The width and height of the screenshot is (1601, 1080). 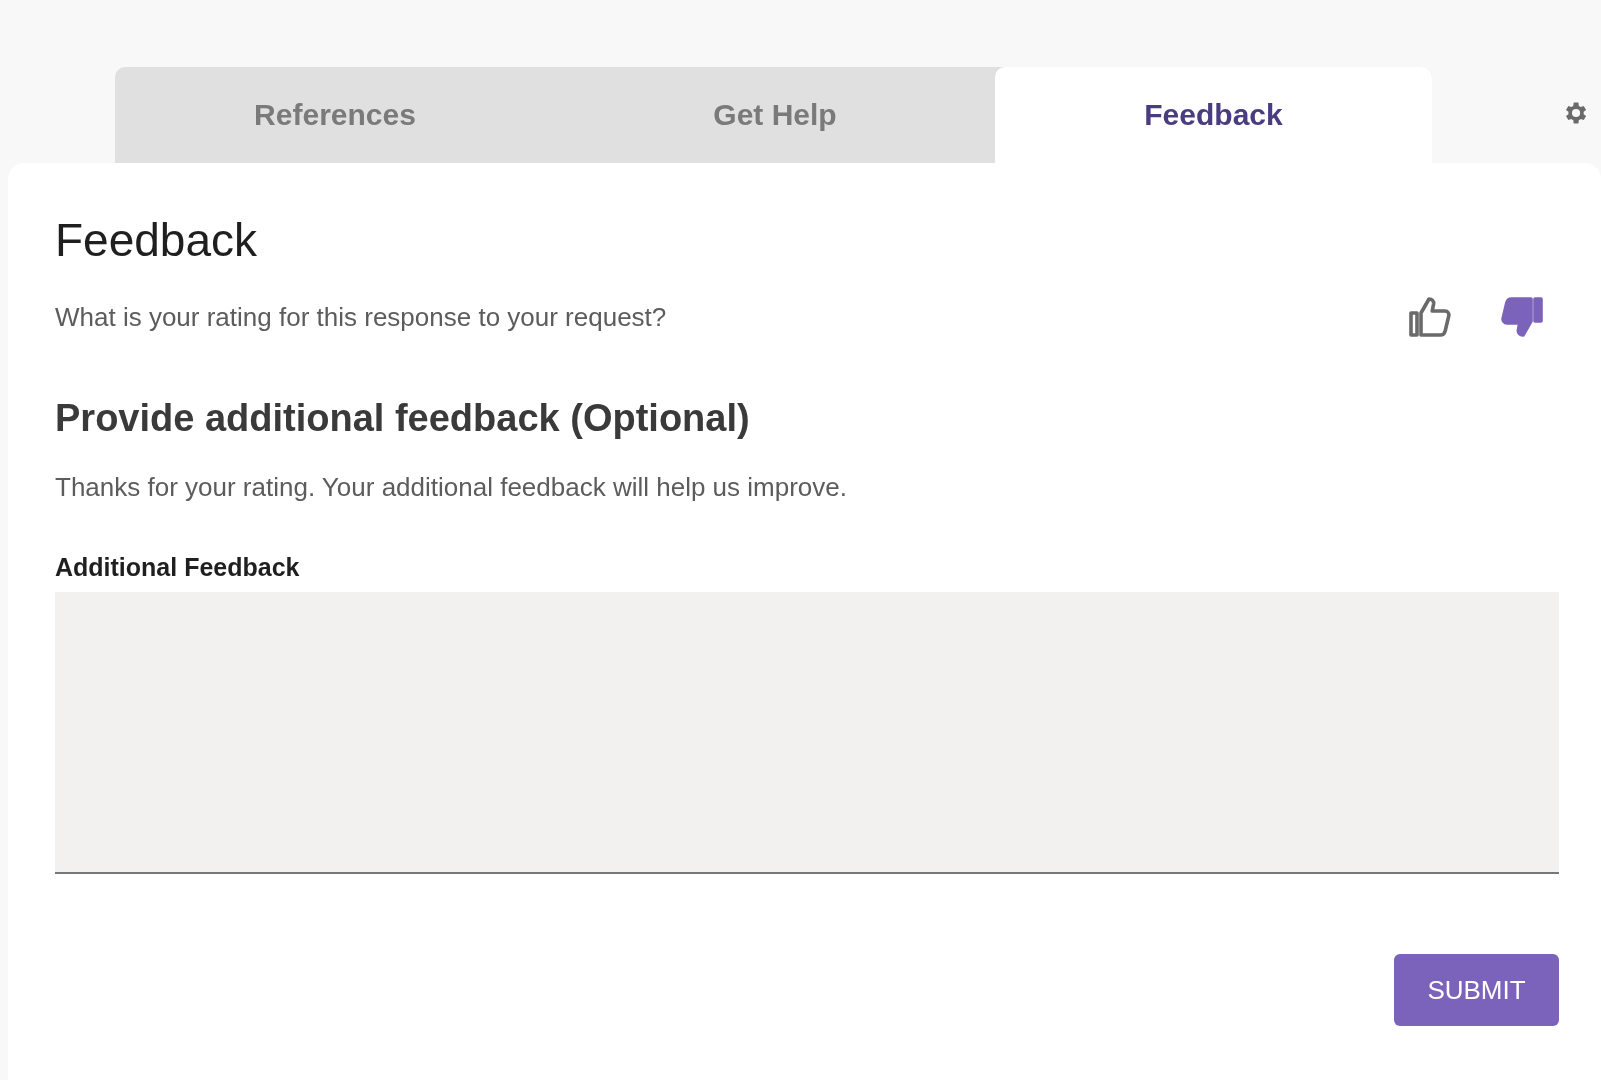 What do you see at coordinates (361, 317) in the screenshot?
I see `rating-question: What is your rating for this response to your request?` at bounding box center [361, 317].